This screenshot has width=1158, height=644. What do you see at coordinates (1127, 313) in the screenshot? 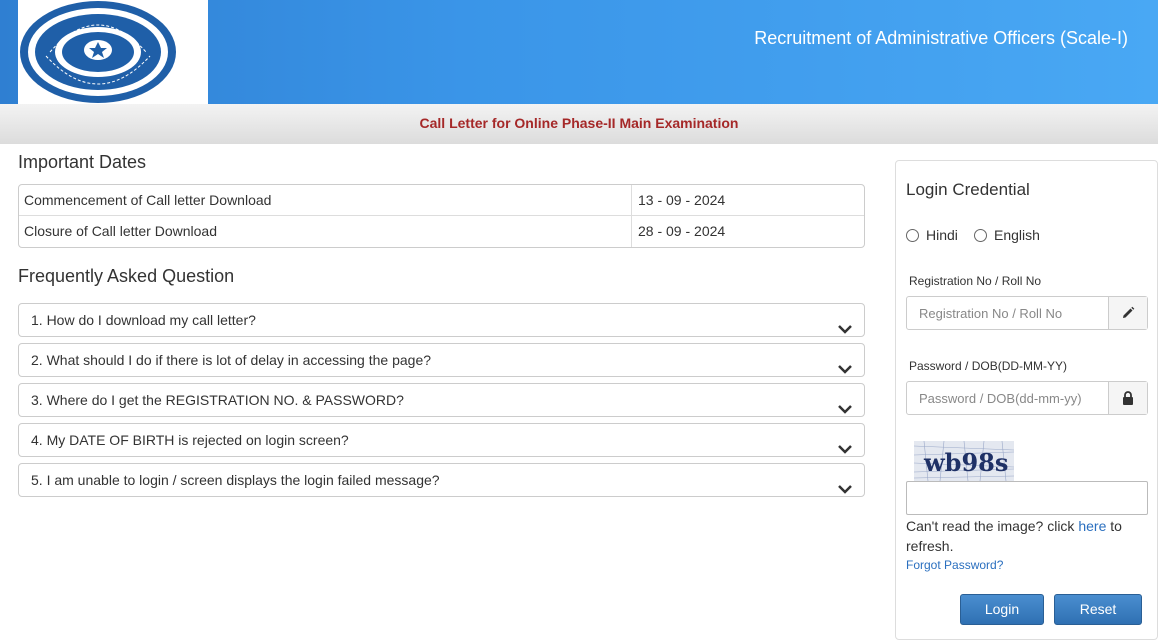
I see `pencil-icon` at bounding box center [1127, 313].